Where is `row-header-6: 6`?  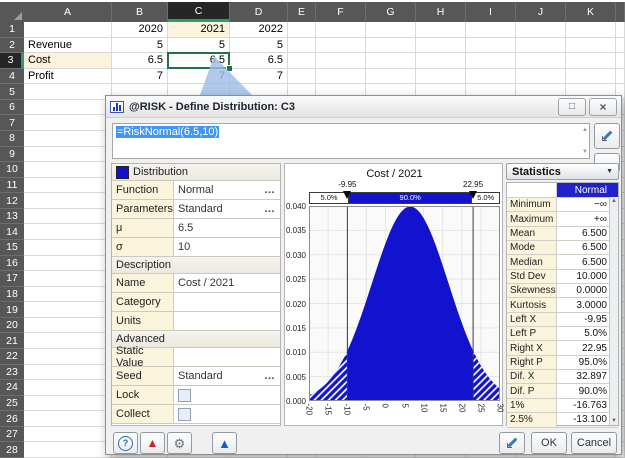 row-header-6: 6 is located at coordinates (12, 107).